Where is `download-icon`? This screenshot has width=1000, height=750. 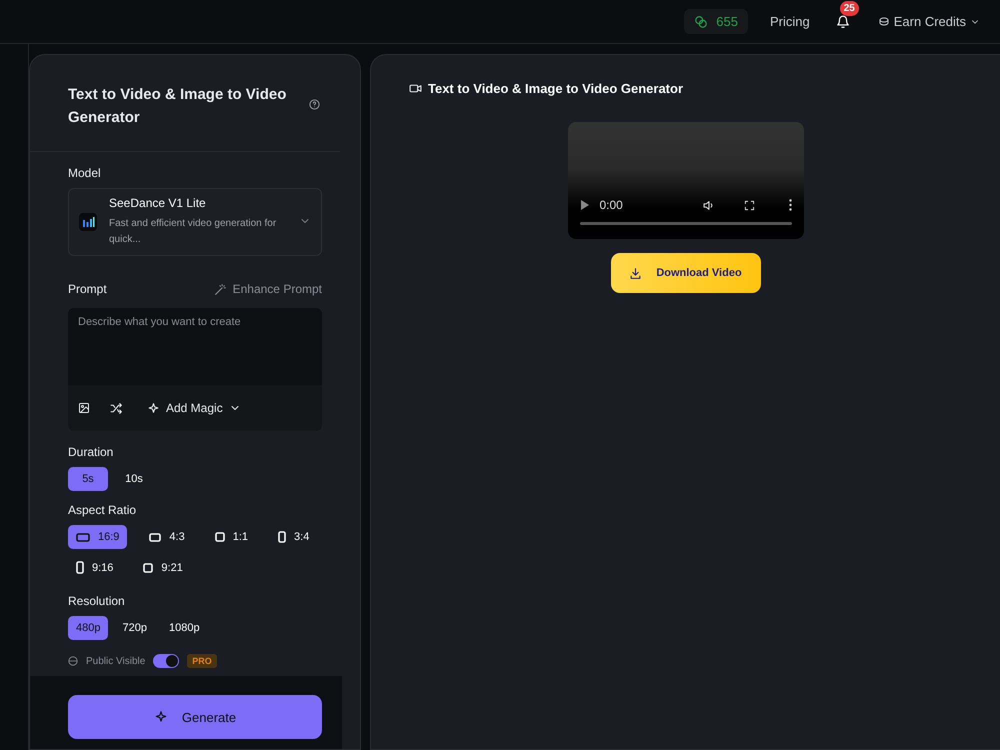 download-icon is located at coordinates (635, 273).